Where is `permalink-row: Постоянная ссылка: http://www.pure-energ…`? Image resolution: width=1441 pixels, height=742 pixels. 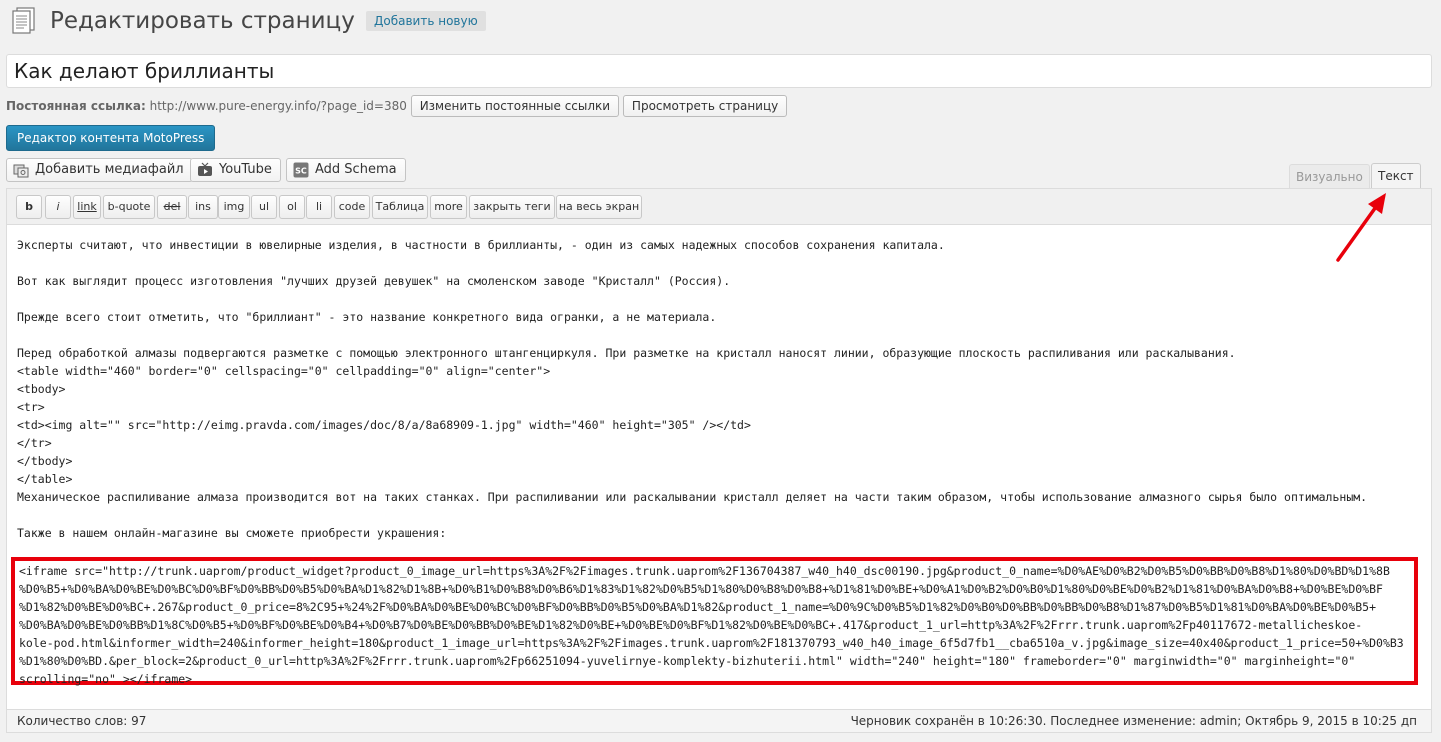 permalink-row: Постоянная ссылка: http://www.pure-energ… is located at coordinates (397, 106).